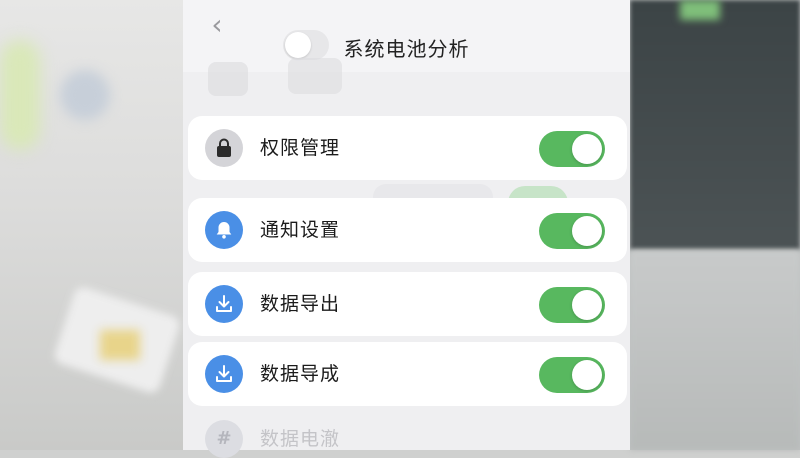  I want to click on bg-desk, so click(715, 350).